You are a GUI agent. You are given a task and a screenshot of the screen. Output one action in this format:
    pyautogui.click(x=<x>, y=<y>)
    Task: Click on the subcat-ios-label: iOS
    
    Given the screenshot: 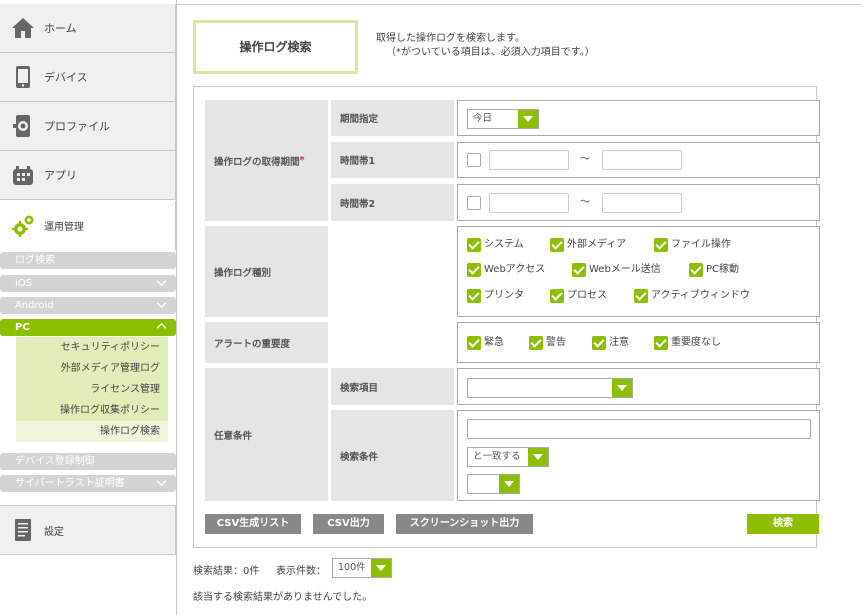 What is the action you would take?
    pyautogui.click(x=23, y=283)
    